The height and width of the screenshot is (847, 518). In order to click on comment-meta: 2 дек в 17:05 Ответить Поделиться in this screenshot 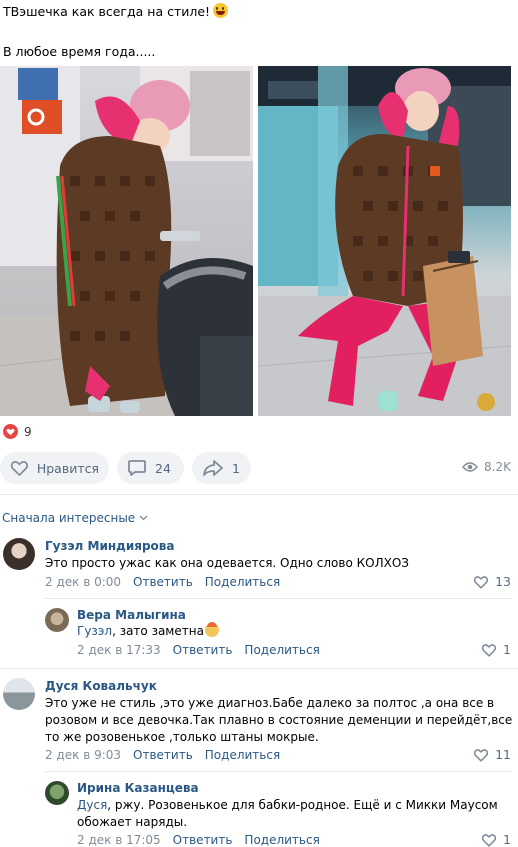, I will do `click(198, 840)`.